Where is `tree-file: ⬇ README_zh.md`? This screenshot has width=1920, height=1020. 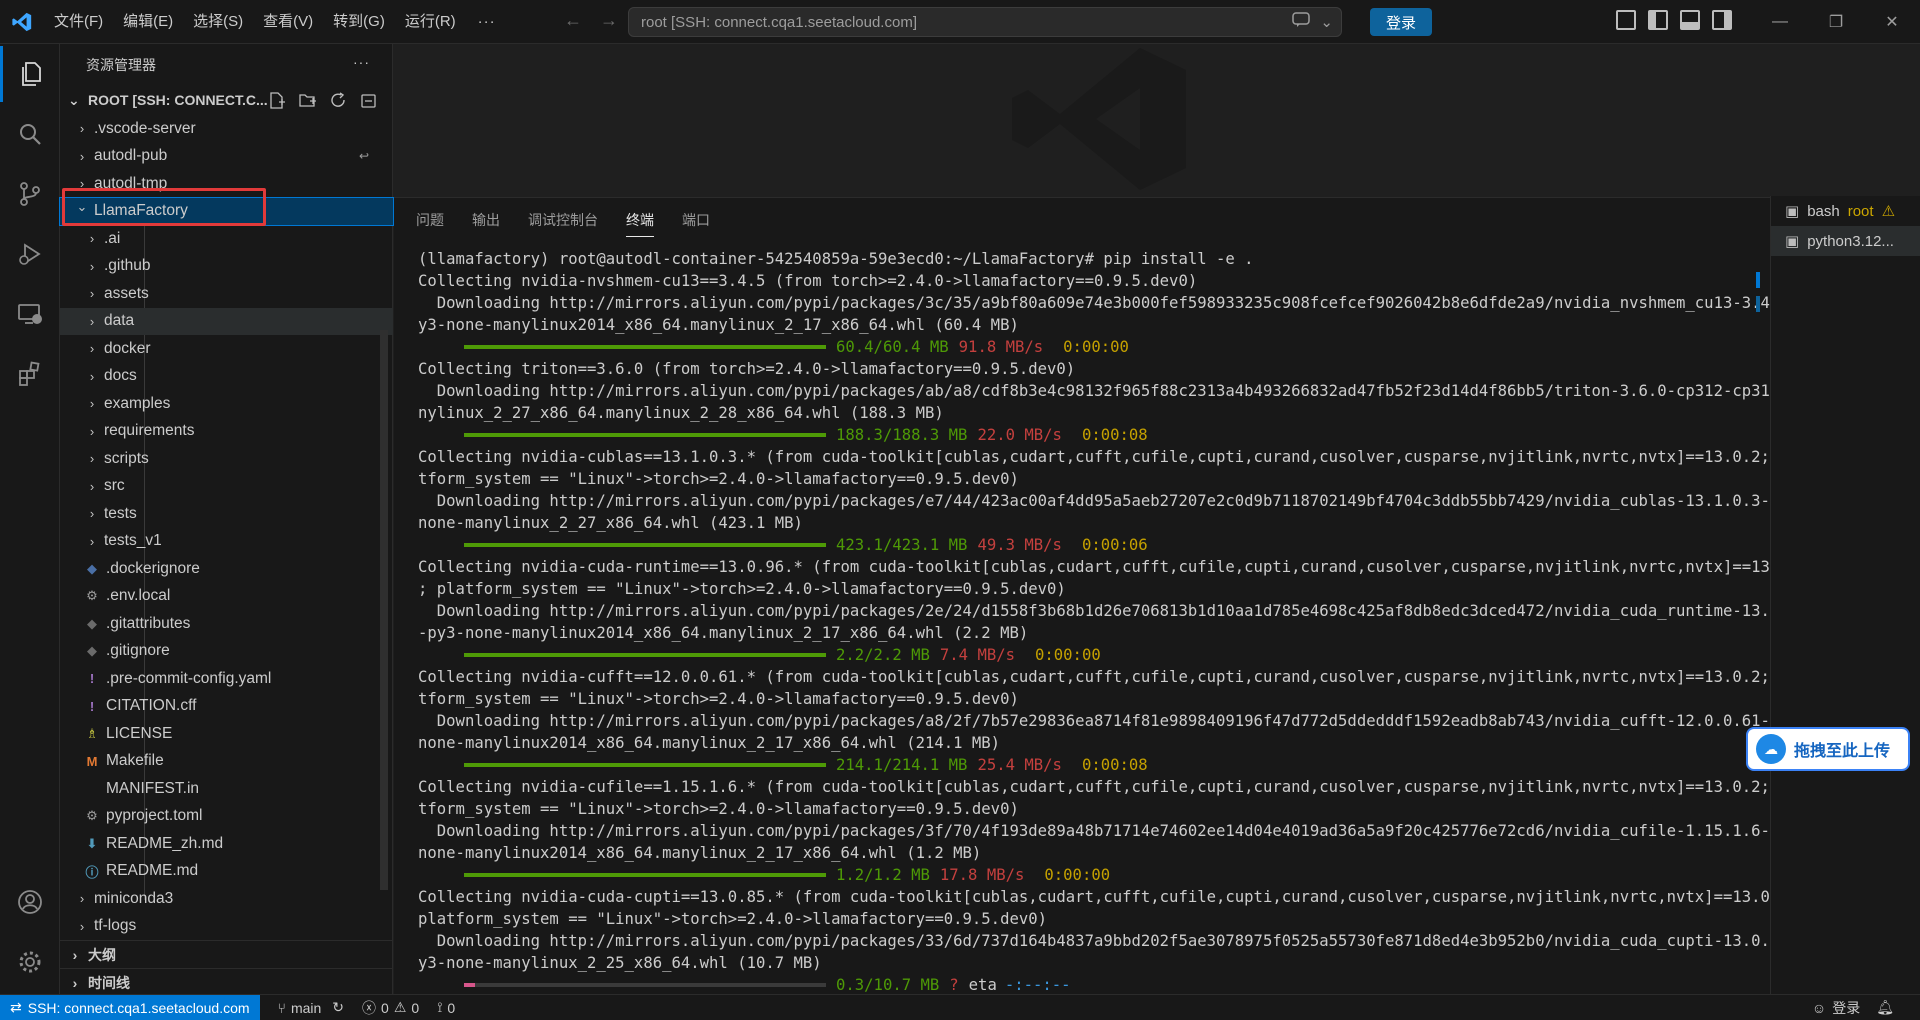
tree-file: ⬇ README_zh.md is located at coordinates (226, 844).